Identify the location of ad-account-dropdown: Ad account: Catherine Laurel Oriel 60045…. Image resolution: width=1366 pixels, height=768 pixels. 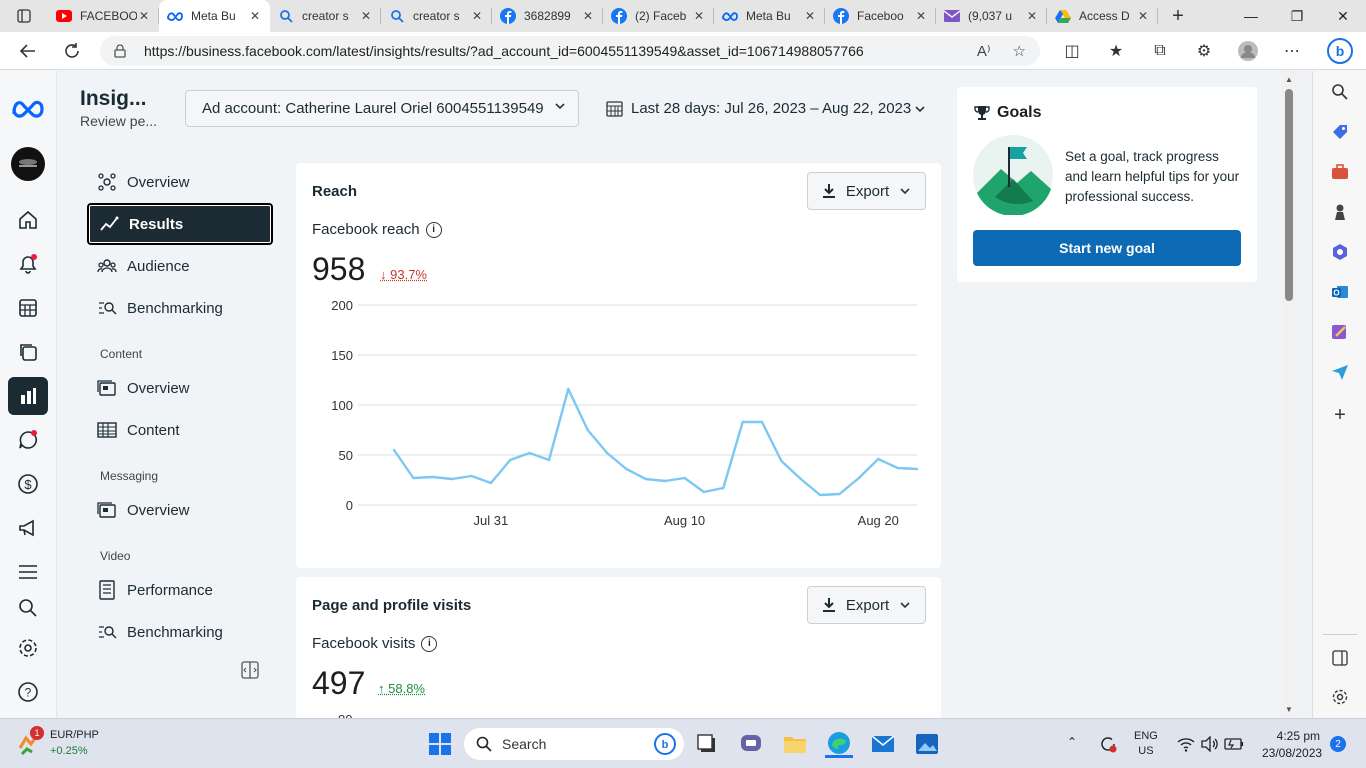
(382, 108).